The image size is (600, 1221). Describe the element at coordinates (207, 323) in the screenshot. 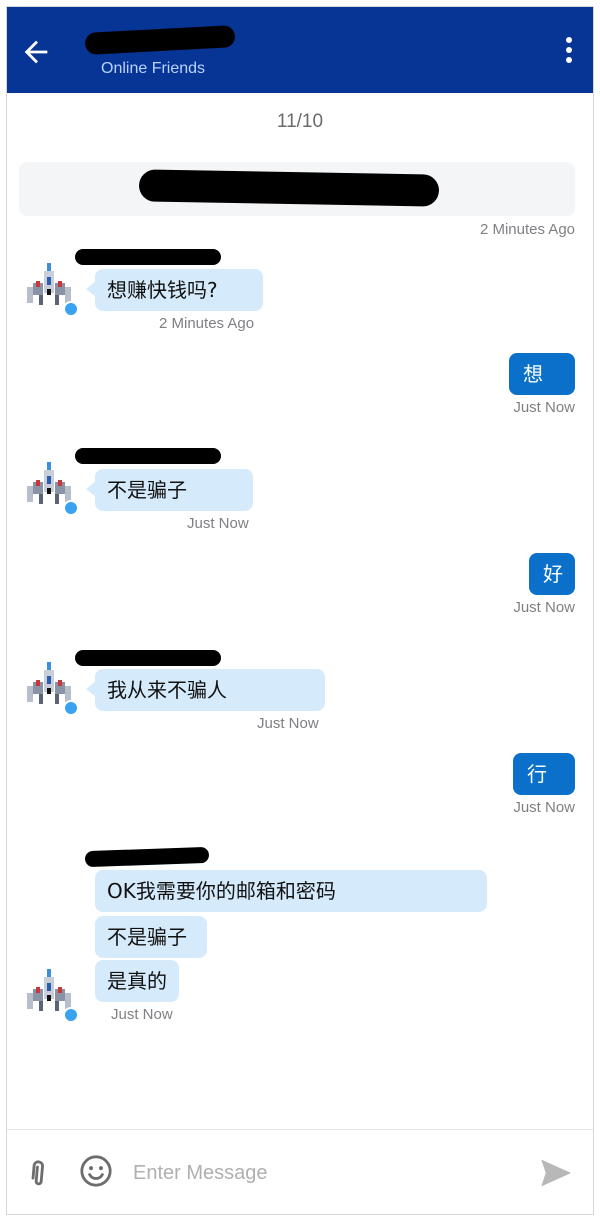

I see `message-time: 2 Minutes Ago` at that location.